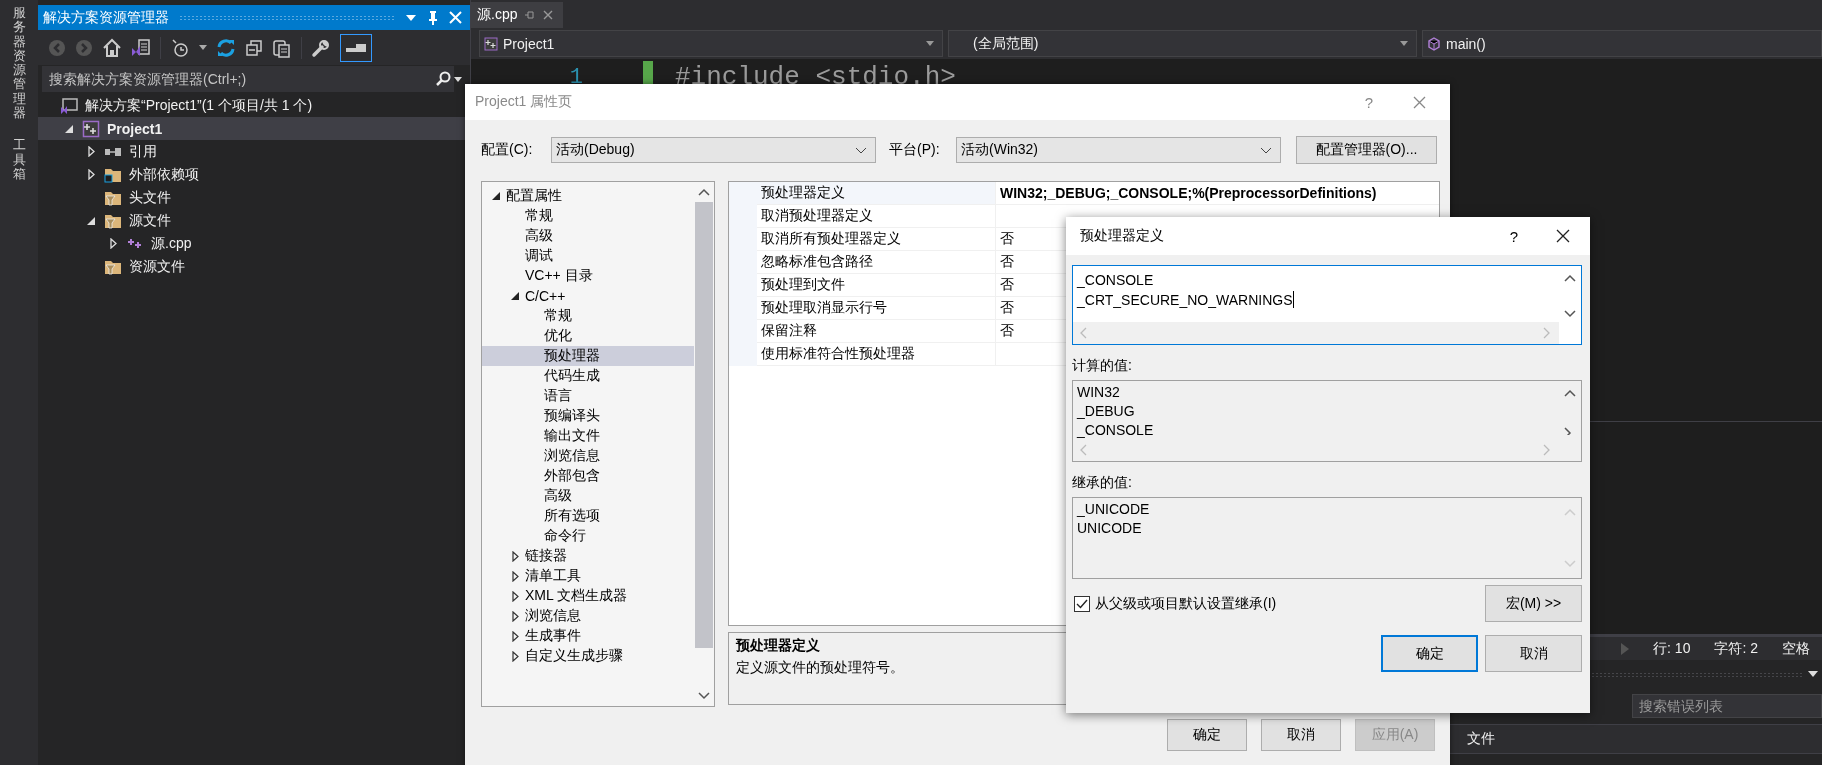  I want to click on search-icon, so click(443, 79).